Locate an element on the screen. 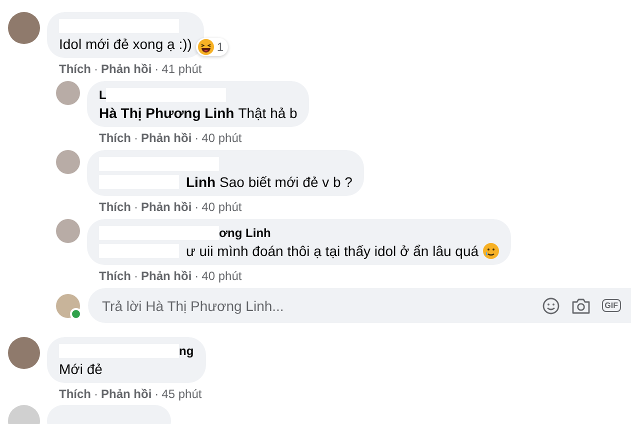 The width and height of the screenshot is (631, 424). timestamp: 41 phút is located at coordinates (182, 69).